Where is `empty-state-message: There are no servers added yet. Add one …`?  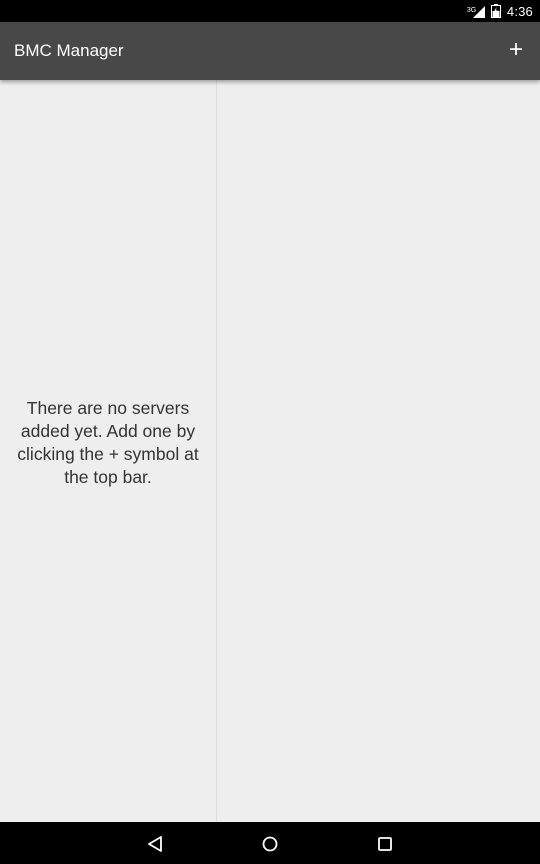
empty-state-message: There are no servers added yet. Add one … is located at coordinates (108, 442).